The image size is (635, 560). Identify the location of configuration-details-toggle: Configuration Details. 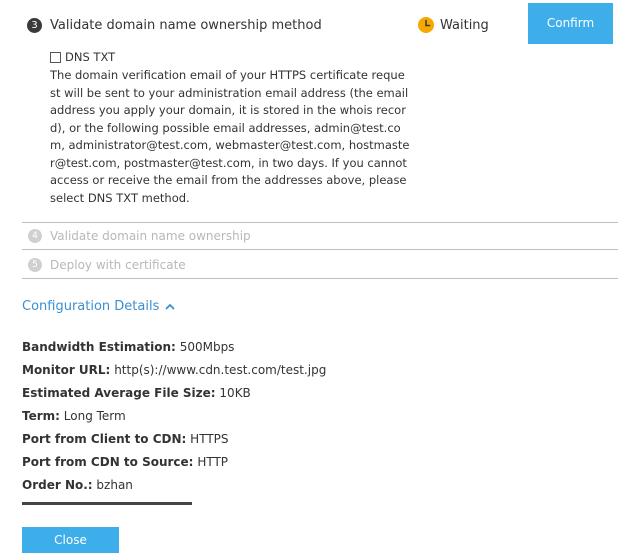
(99, 306).